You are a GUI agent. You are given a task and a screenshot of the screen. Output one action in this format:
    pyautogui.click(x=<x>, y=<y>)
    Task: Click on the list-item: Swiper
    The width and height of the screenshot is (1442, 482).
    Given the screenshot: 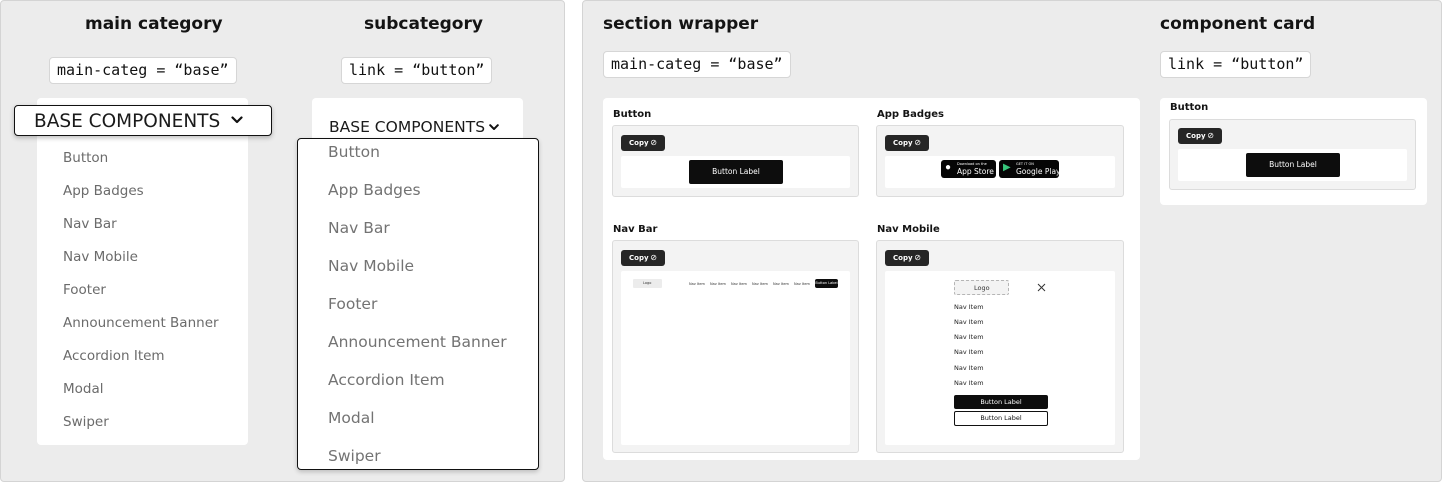 What is the action you would take?
    pyautogui.click(x=86, y=422)
    